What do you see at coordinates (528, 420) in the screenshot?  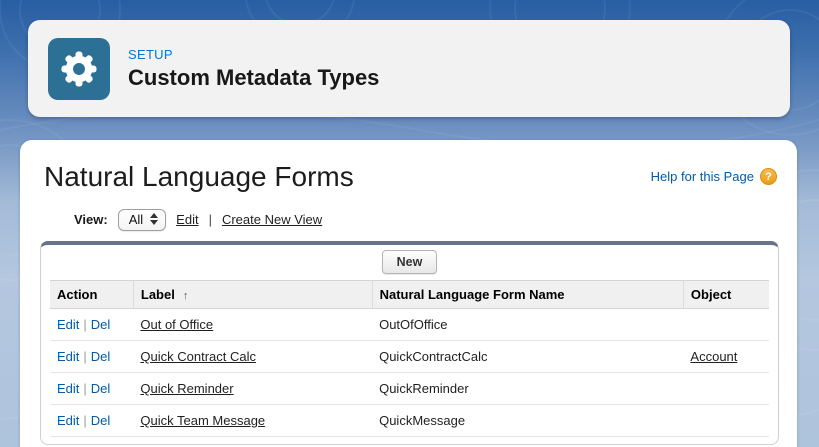 I see `form-name-cell: QuickMessage` at bounding box center [528, 420].